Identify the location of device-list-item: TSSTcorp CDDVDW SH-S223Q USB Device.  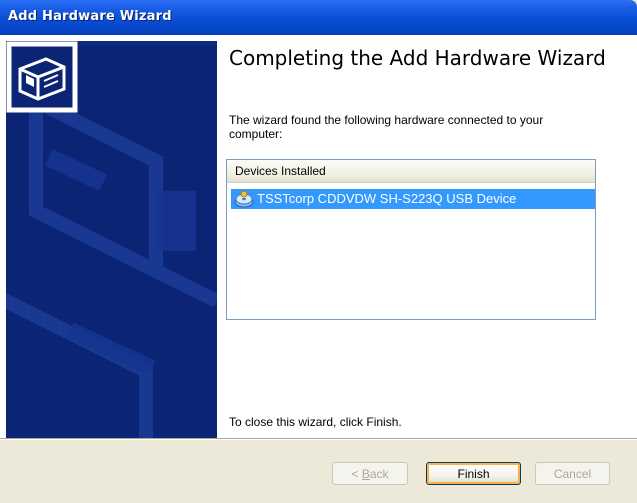
(413, 199).